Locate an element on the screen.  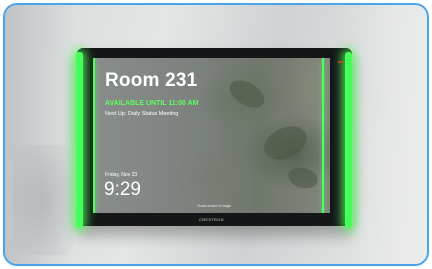
status-led-left is located at coordinates (79, 140).